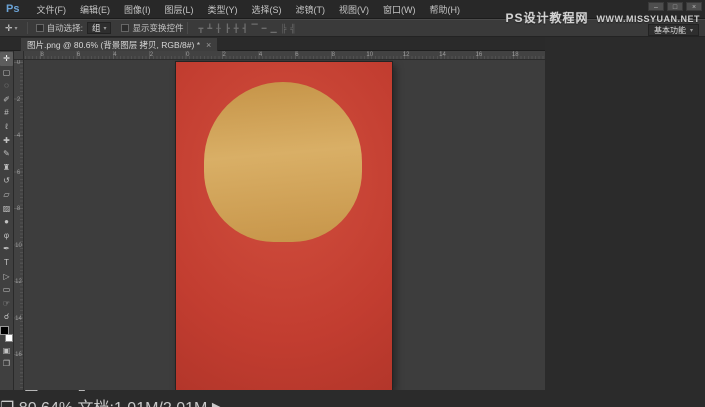 The width and height of the screenshot is (705, 407). Describe the element at coordinates (6, 263) in the screenshot. I see `type-tool: T` at that location.